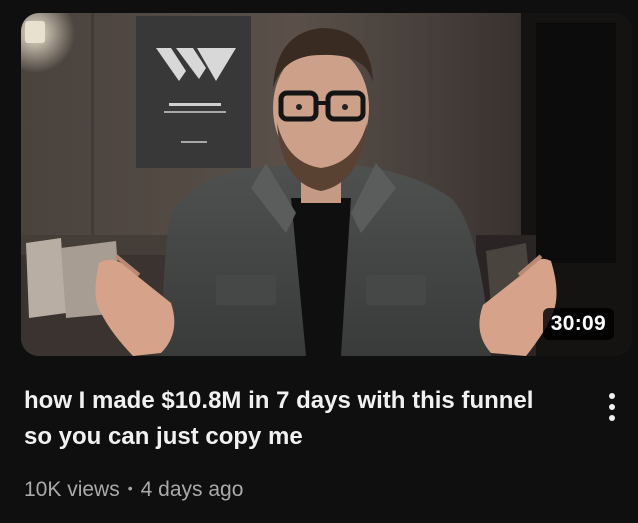  I want to click on upload-age: 4 days ago, so click(192, 489).